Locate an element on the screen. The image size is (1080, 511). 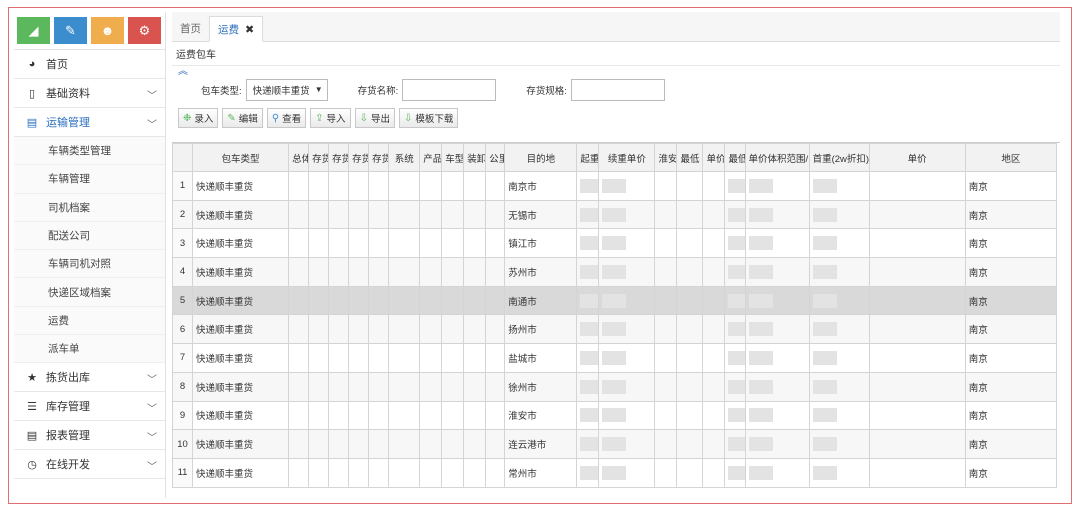
menu-item-picking: ★ 拣货出库 ﹀ is located at coordinates (89, 378).